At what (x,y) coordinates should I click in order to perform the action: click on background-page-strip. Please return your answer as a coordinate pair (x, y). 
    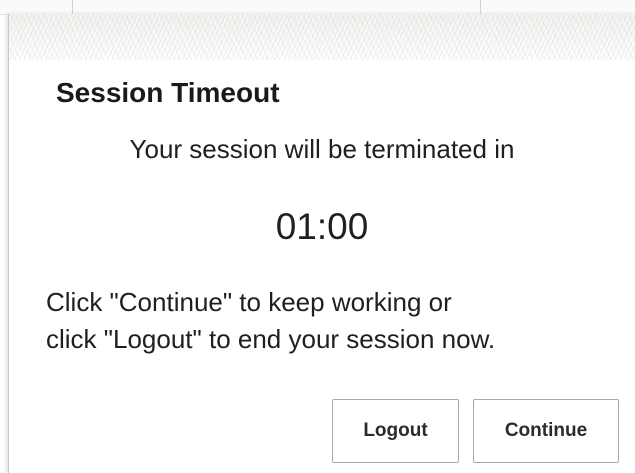
    Looking at the image, I should click on (317, 7).